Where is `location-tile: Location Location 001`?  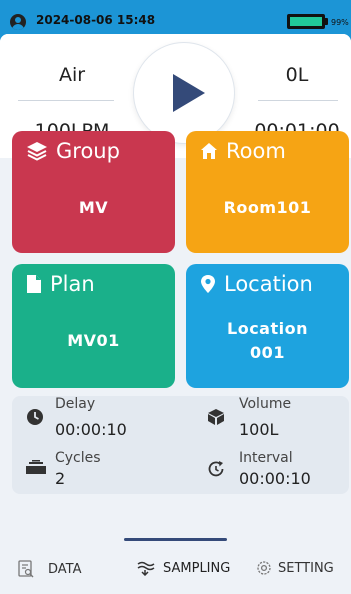
location-tile: Location Location 001 is located at coordinates (267, 326).